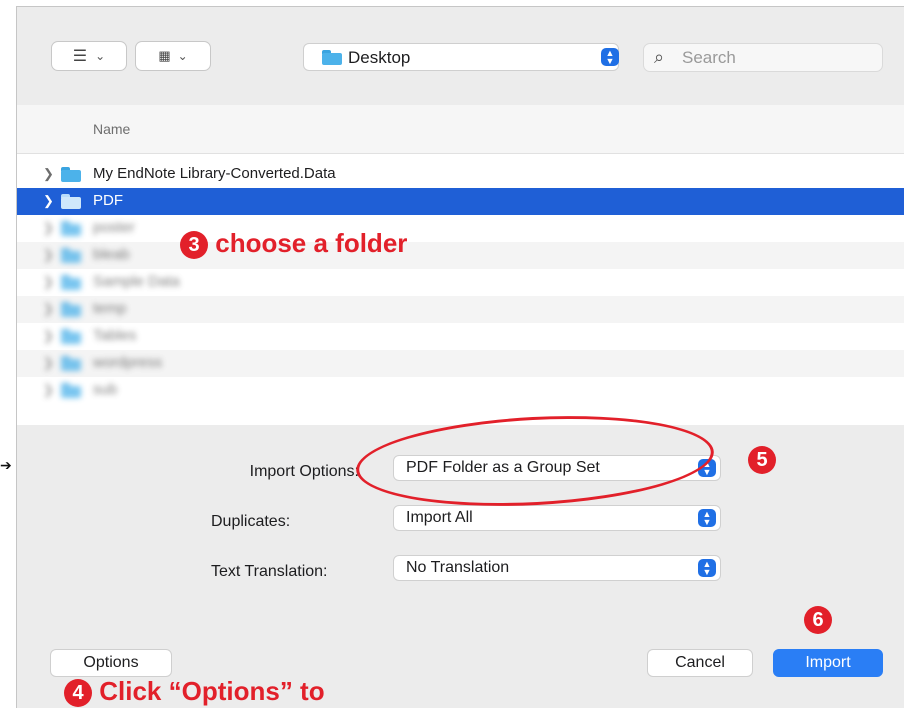  What do you see at coordinates (311, 243) in the screenshot?
I see `step3-text: choose a folder` at bounding box center [311, 243].